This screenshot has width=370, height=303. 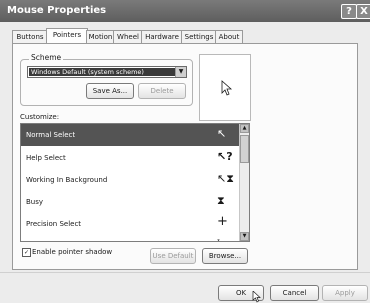 I want to click on customize-label: Customize:, so click(x=40, y=117).